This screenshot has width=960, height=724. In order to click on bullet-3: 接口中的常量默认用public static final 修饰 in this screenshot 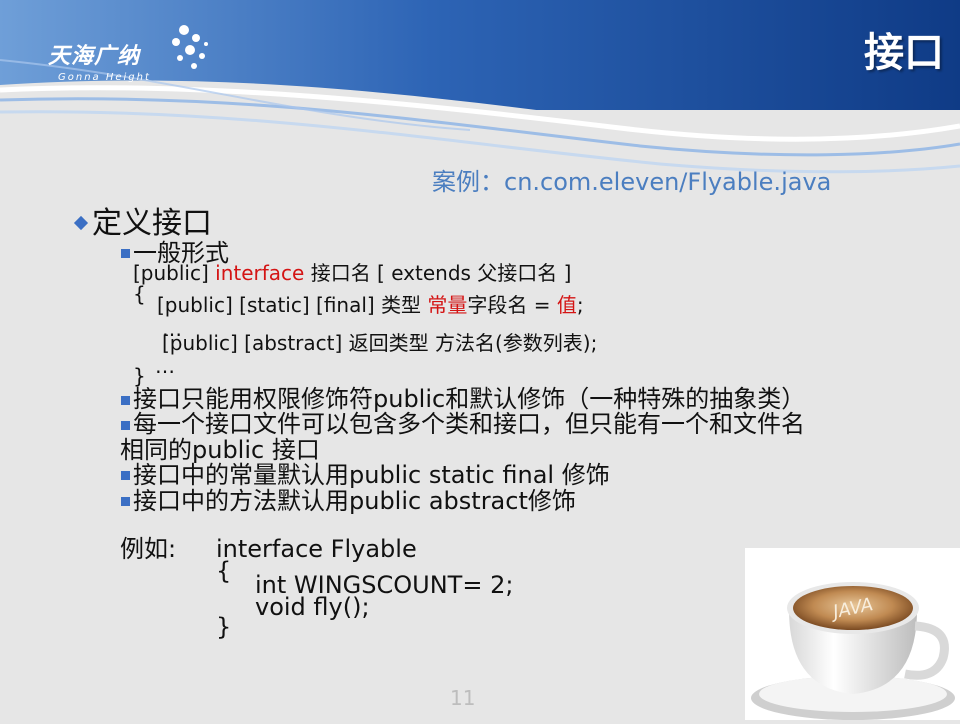, I will do `click(371, 475)`.